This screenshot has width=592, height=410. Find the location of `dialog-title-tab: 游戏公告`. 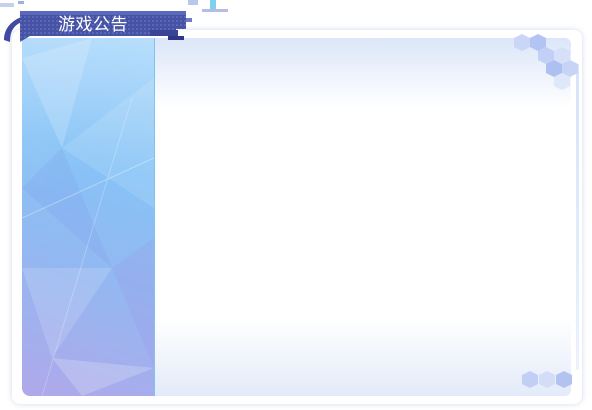

dialog-title-tab: 游戏公告 is located at coordinates (120, 25).